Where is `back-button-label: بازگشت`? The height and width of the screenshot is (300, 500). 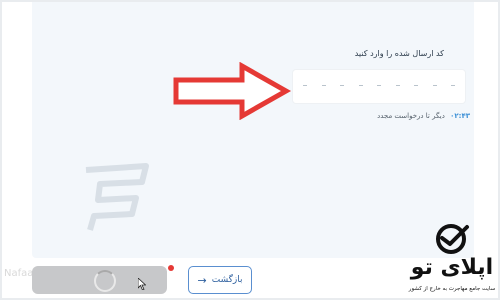
back-button-label: بازگشت is located at coordinates (227, 280).